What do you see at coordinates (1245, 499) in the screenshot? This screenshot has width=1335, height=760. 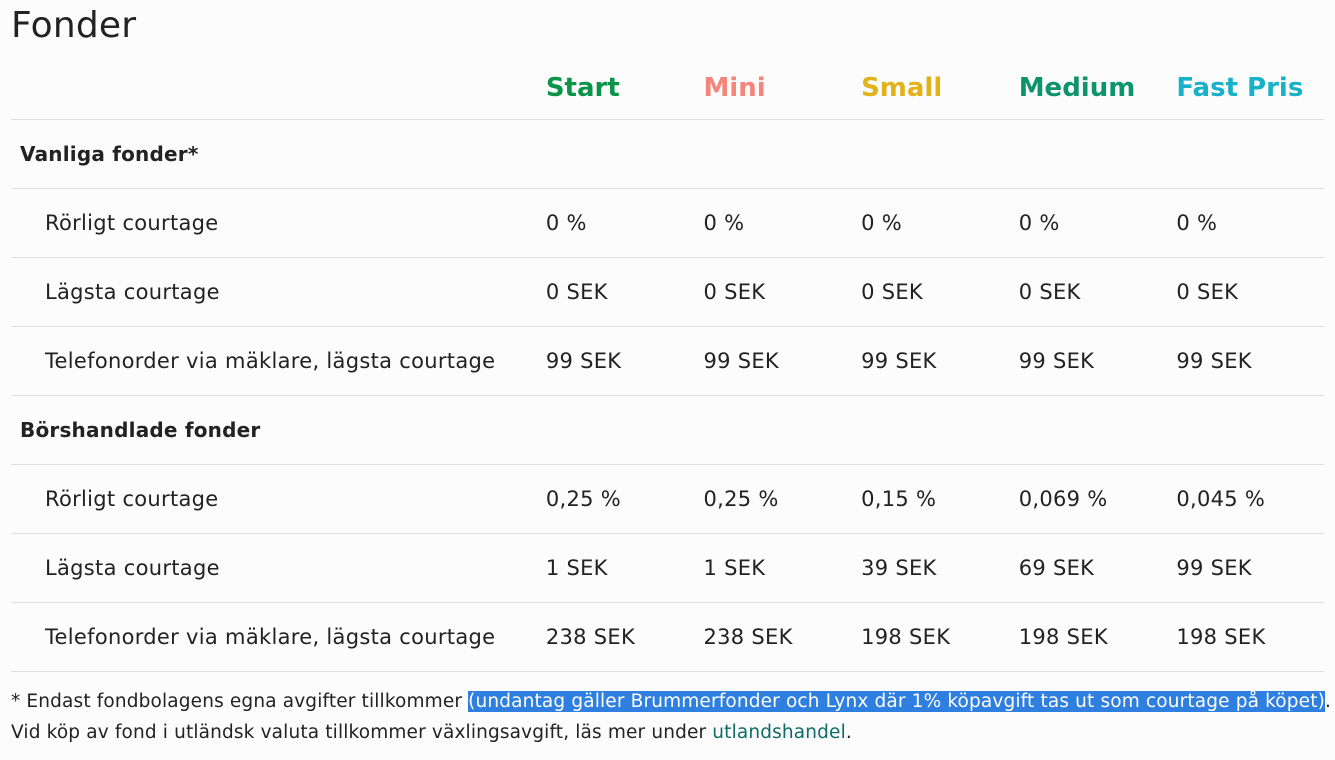 I see `table-cell: 0,045 %` at bounding box center [1245, 499].